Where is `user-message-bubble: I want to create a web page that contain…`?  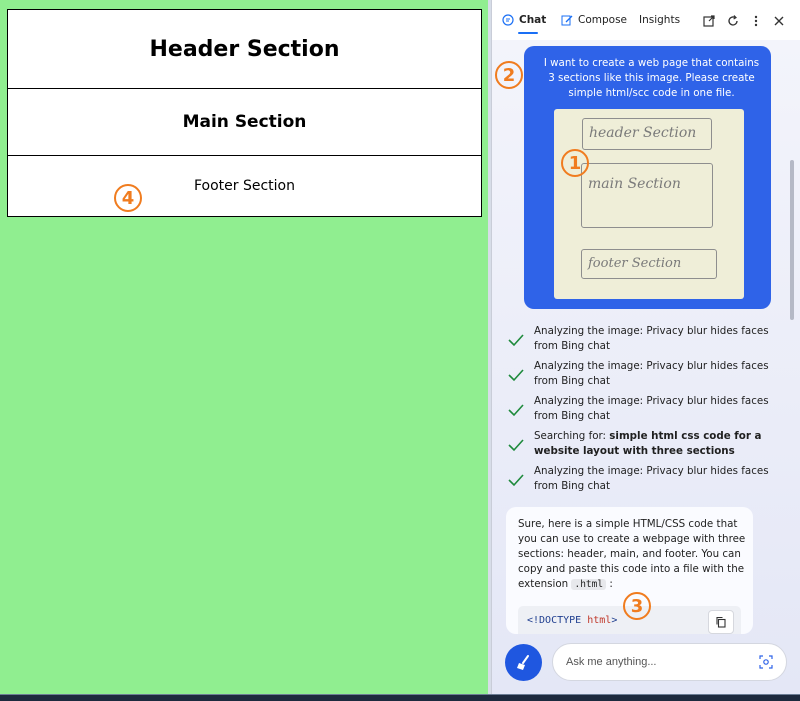
user-message-bubble: I want to create a web page that contain… is located at coordinates (647, 177).